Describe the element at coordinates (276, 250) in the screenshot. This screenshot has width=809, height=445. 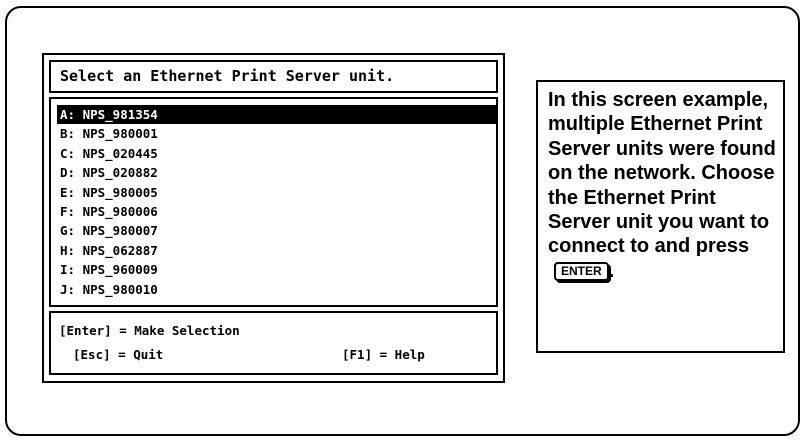
I see `unit-item-h: H: NPS_062887` at that location.